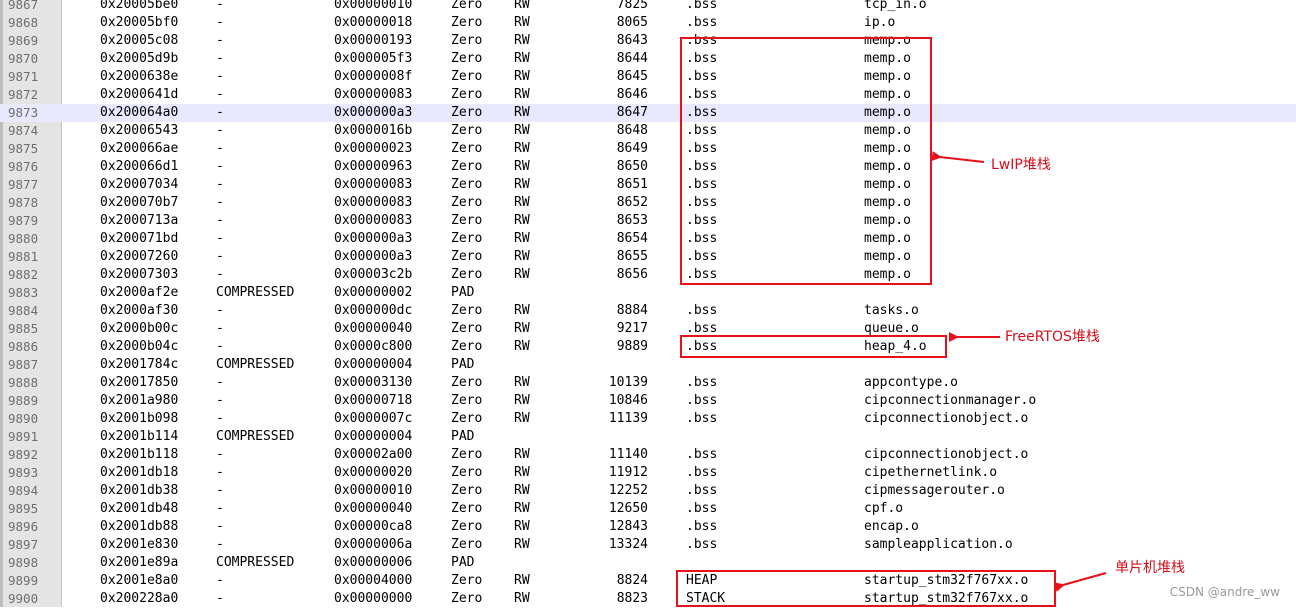 The image size is (1296, 608). What do you see at coordinates (632, 58) in the screenshot?
I see `index: 8644` at bounding box center [632, 58].